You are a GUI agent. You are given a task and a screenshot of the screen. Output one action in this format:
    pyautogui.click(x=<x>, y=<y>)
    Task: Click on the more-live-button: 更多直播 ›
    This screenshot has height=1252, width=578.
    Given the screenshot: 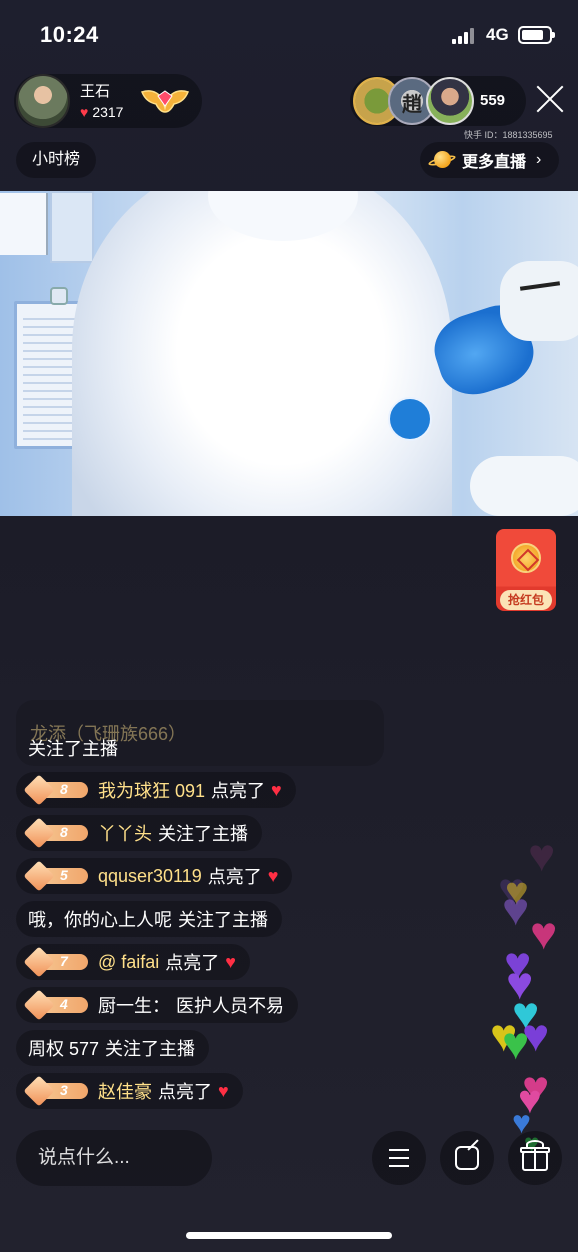 What is the action you would take?
    pyautogui.click(x=490, y=160)
    